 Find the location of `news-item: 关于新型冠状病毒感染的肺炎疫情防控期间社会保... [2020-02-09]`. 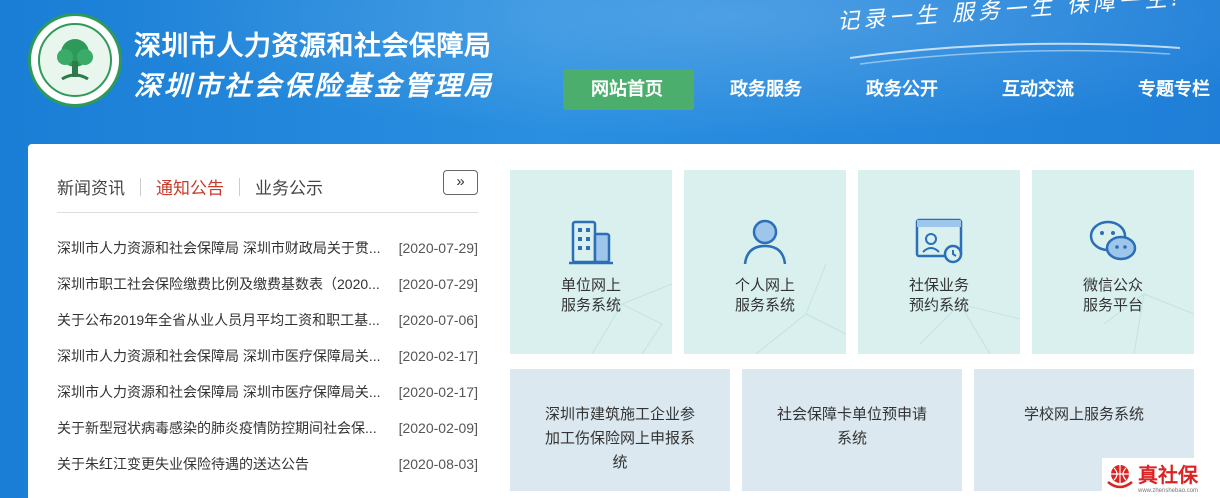

news-item: 关于新型冠状病毒感染的肺炎疫情防控期间社会保... [2020-02-09] is located at coordinates (267, 436).